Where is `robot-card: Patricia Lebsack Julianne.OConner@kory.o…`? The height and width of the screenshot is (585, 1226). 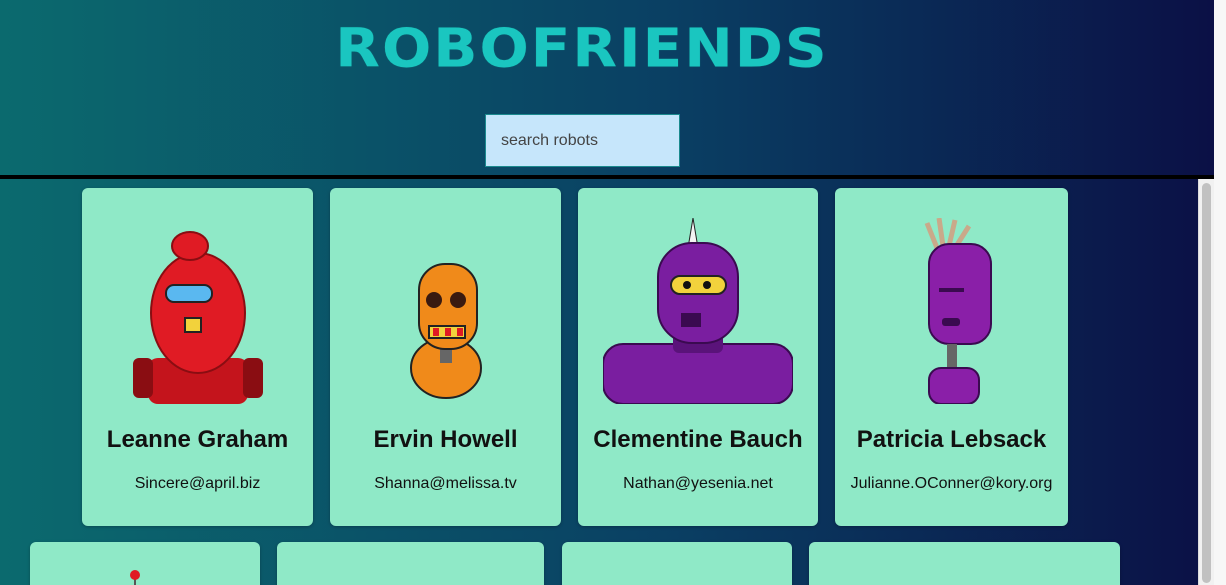 robot-card: Patricia Lebsack Julianne.OConner@kory.o… is located at coordinates (951, 357).